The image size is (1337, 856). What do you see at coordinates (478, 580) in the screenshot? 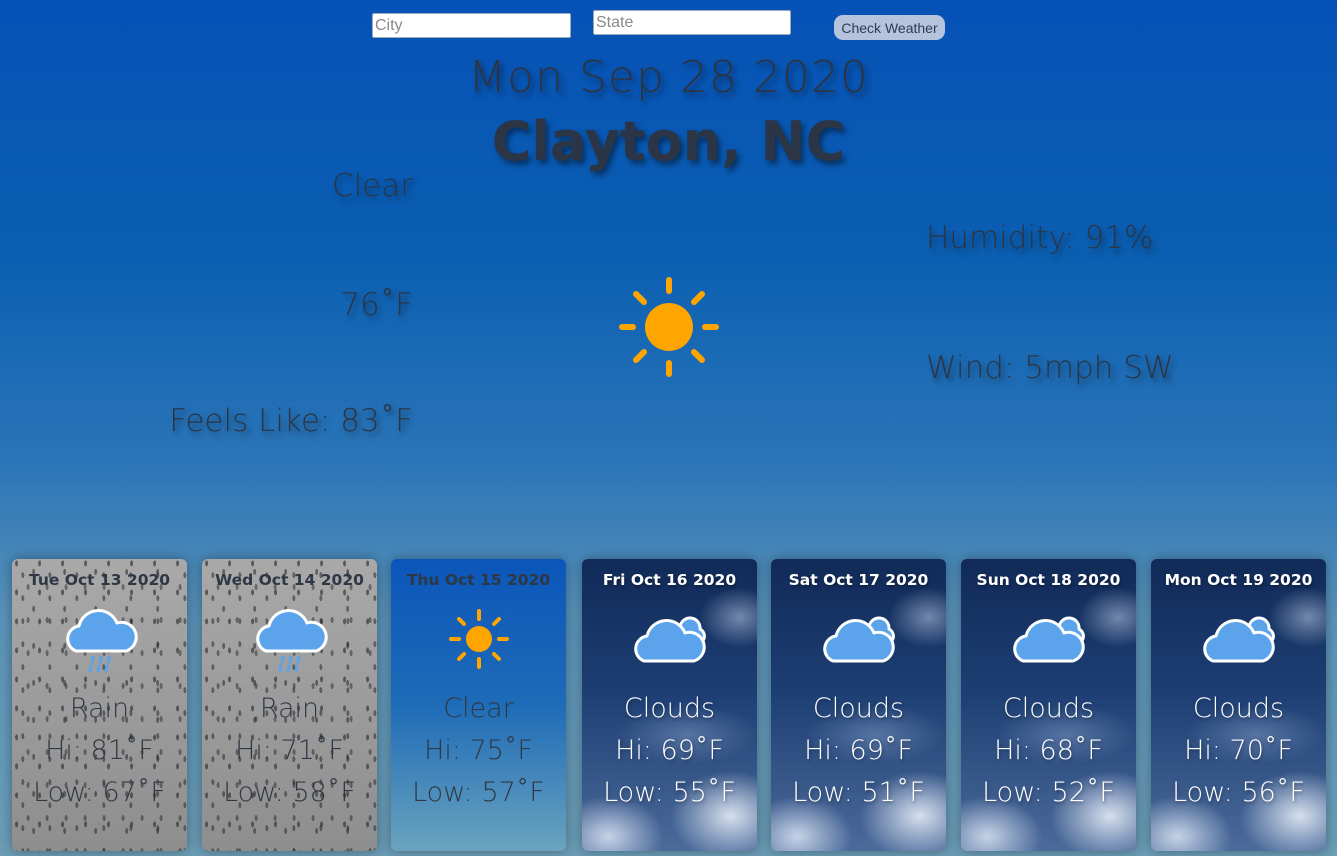
I see `forecast-date: Thu Oct 15 2020` at bounding box center [478, 580].